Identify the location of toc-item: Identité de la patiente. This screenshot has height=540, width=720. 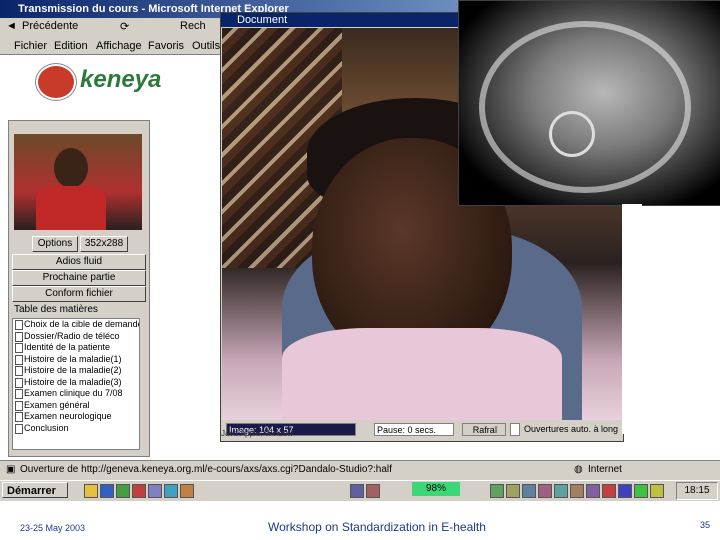
(76, 348).